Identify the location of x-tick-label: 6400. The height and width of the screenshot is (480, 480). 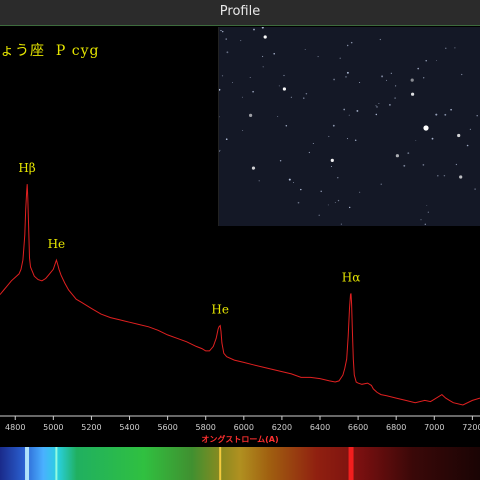
(320, 427).